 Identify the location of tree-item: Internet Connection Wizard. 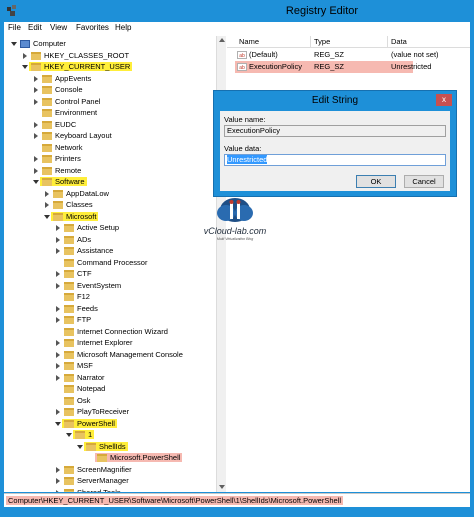
(112, 332).